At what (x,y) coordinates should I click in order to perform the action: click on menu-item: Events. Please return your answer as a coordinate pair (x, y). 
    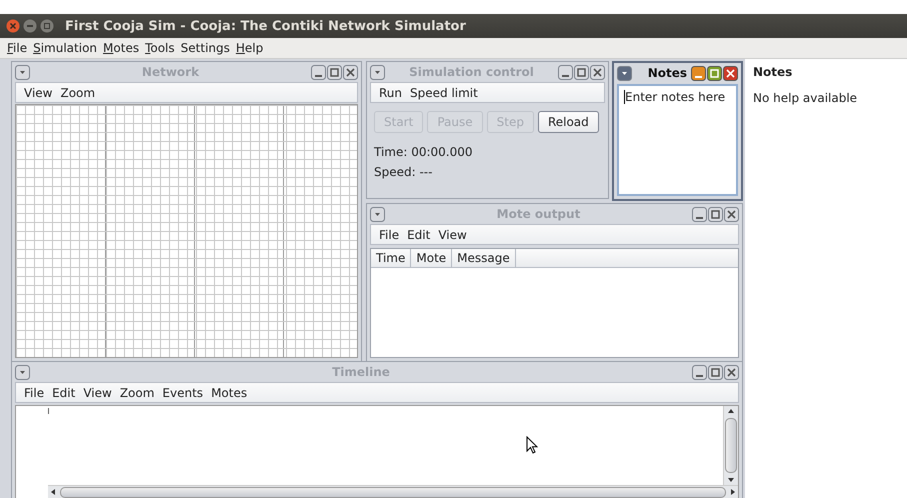
    Looking at the image, I should click on (183, 393).